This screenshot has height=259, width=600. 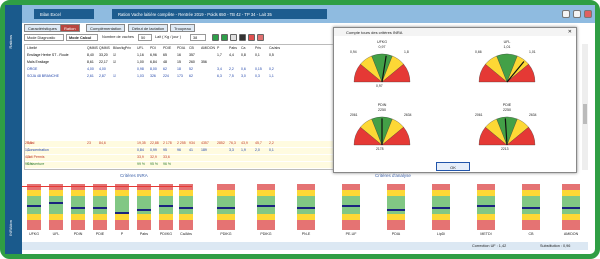 I want to click on save-icon, so click(x=242, y=37).